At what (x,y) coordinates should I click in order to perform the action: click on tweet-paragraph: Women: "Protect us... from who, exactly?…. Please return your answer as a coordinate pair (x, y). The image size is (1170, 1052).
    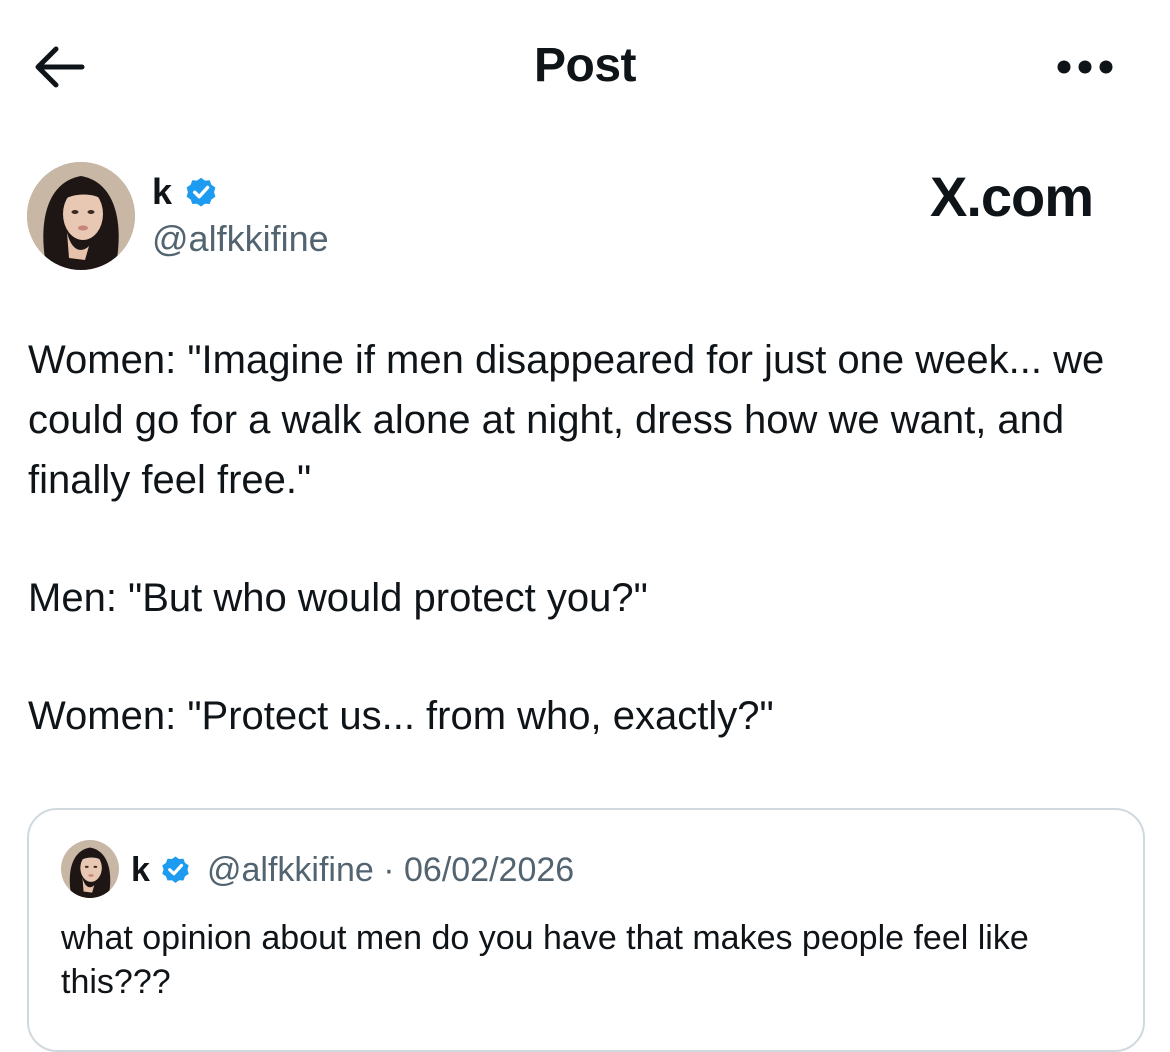
    Looking at the image, I should click on (401, 716).